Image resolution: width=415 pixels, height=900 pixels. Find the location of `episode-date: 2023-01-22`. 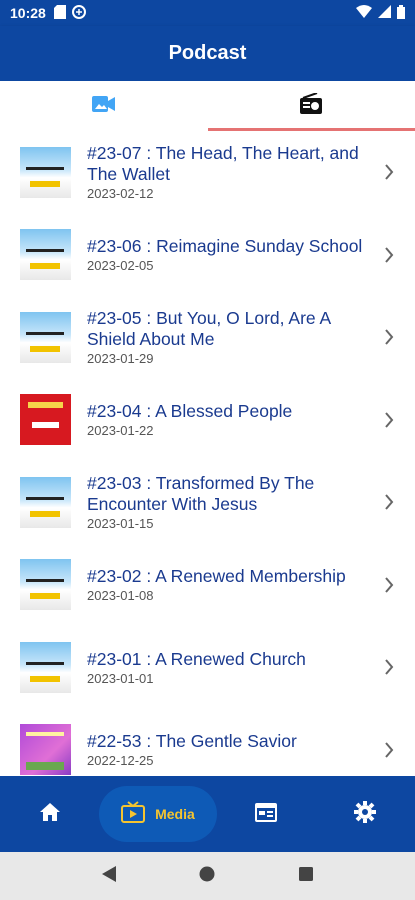

episode-date: 2023-01-22 is located at coordinates (120, 431).